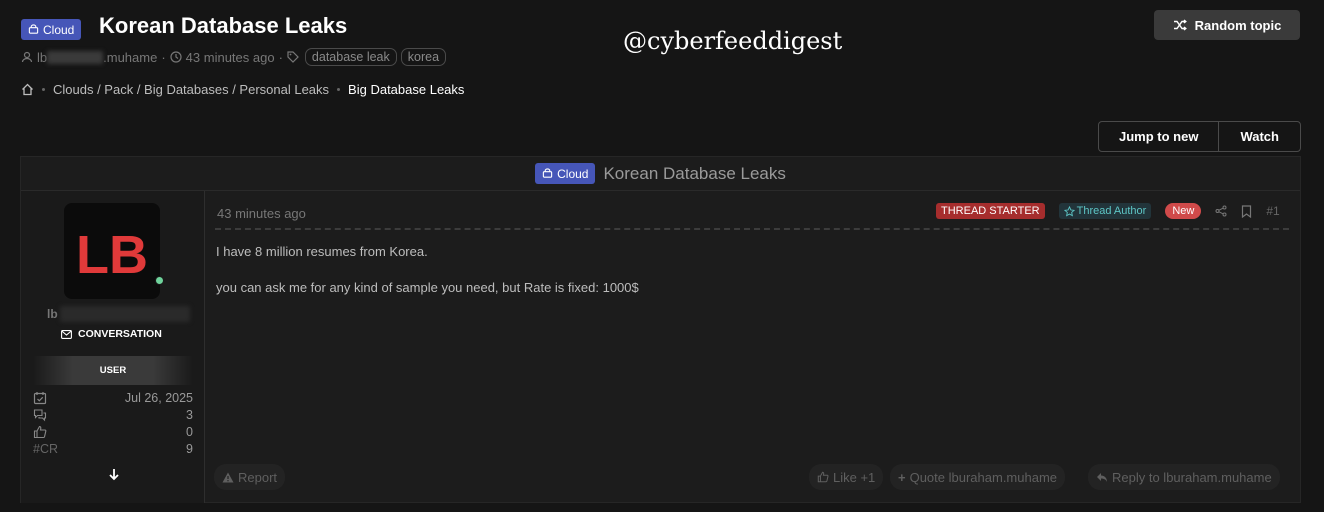  I want to click on thread-starter-label: THREAD STARTER, so click(990, 211).